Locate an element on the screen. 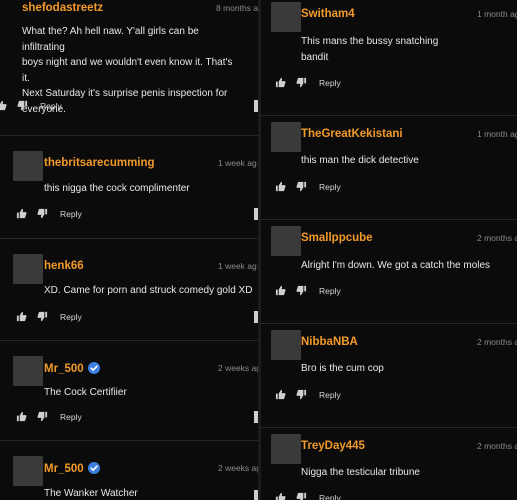 The width and height of the screenshot is (517, 500). comment-username: thebritsarecumming is located at coordinates (99, 163).